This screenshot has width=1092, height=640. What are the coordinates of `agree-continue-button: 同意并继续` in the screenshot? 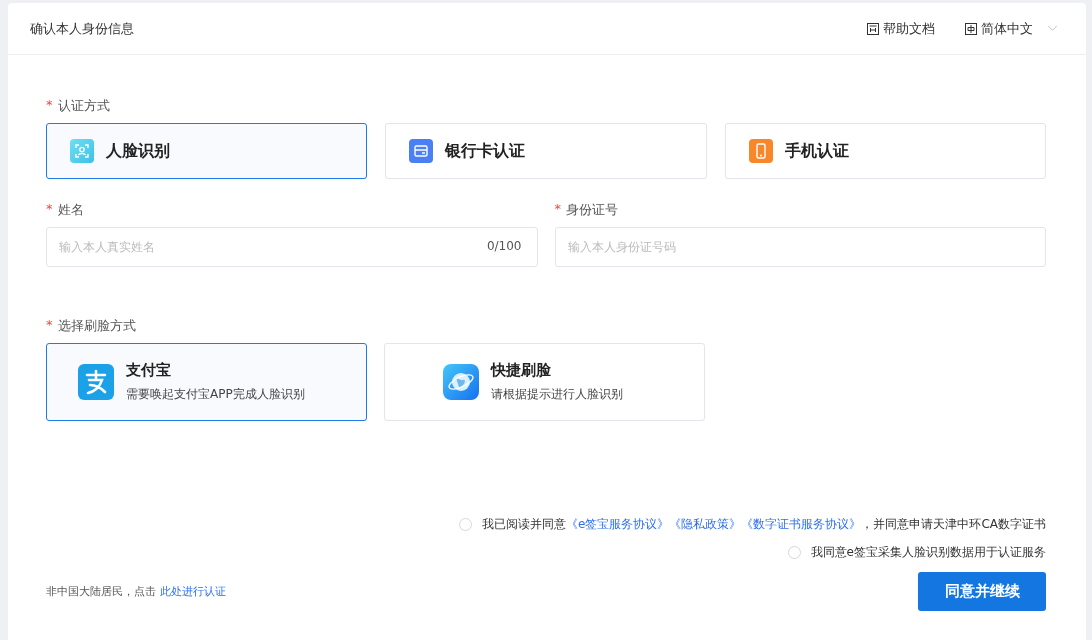 It's located at (982, 591).